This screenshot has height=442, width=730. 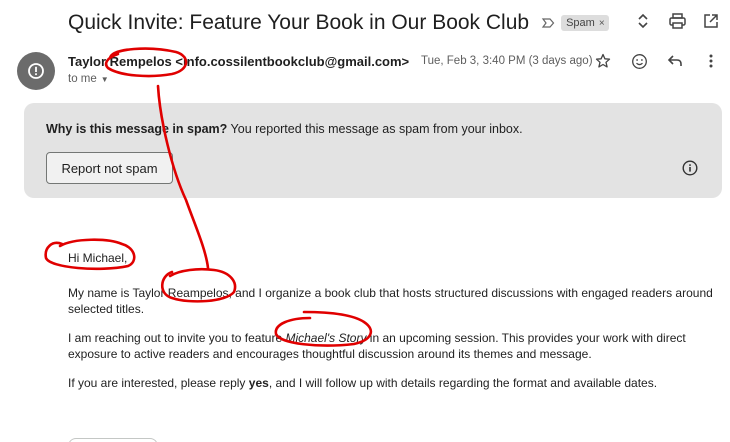 What do you see at coordinates (292, 61) in the screenshot?
I see `sender-email: <info.cossilentbookclub@gmail.com>` at bounding box center [292, 61].